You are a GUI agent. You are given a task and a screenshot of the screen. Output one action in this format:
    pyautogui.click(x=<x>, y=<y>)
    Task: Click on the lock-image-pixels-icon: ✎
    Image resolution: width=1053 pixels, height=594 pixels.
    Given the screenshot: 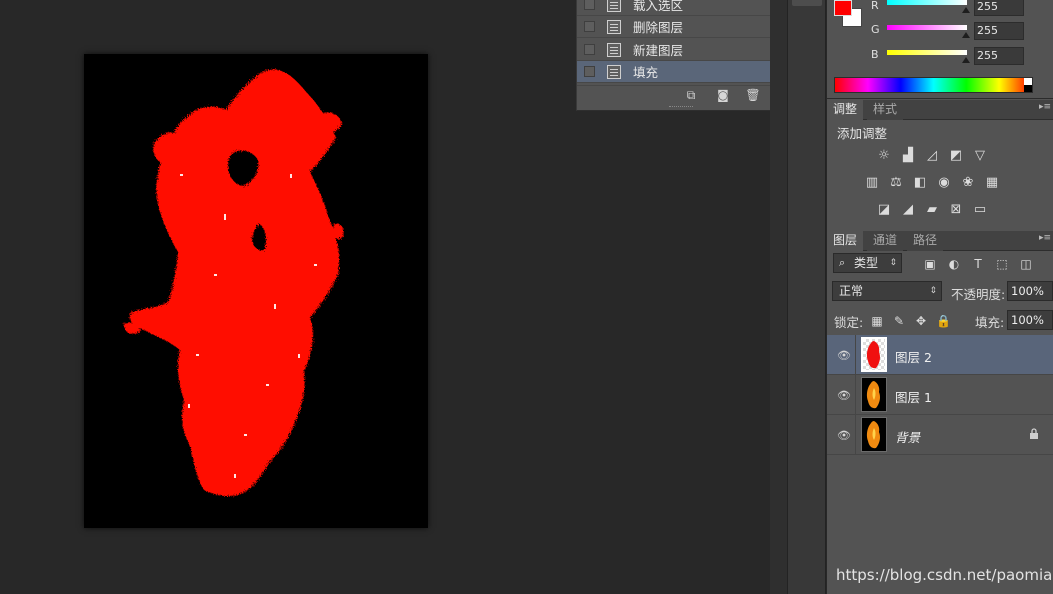 What is the action you would take?
    pyautogui.click(x=899, y=321)
    